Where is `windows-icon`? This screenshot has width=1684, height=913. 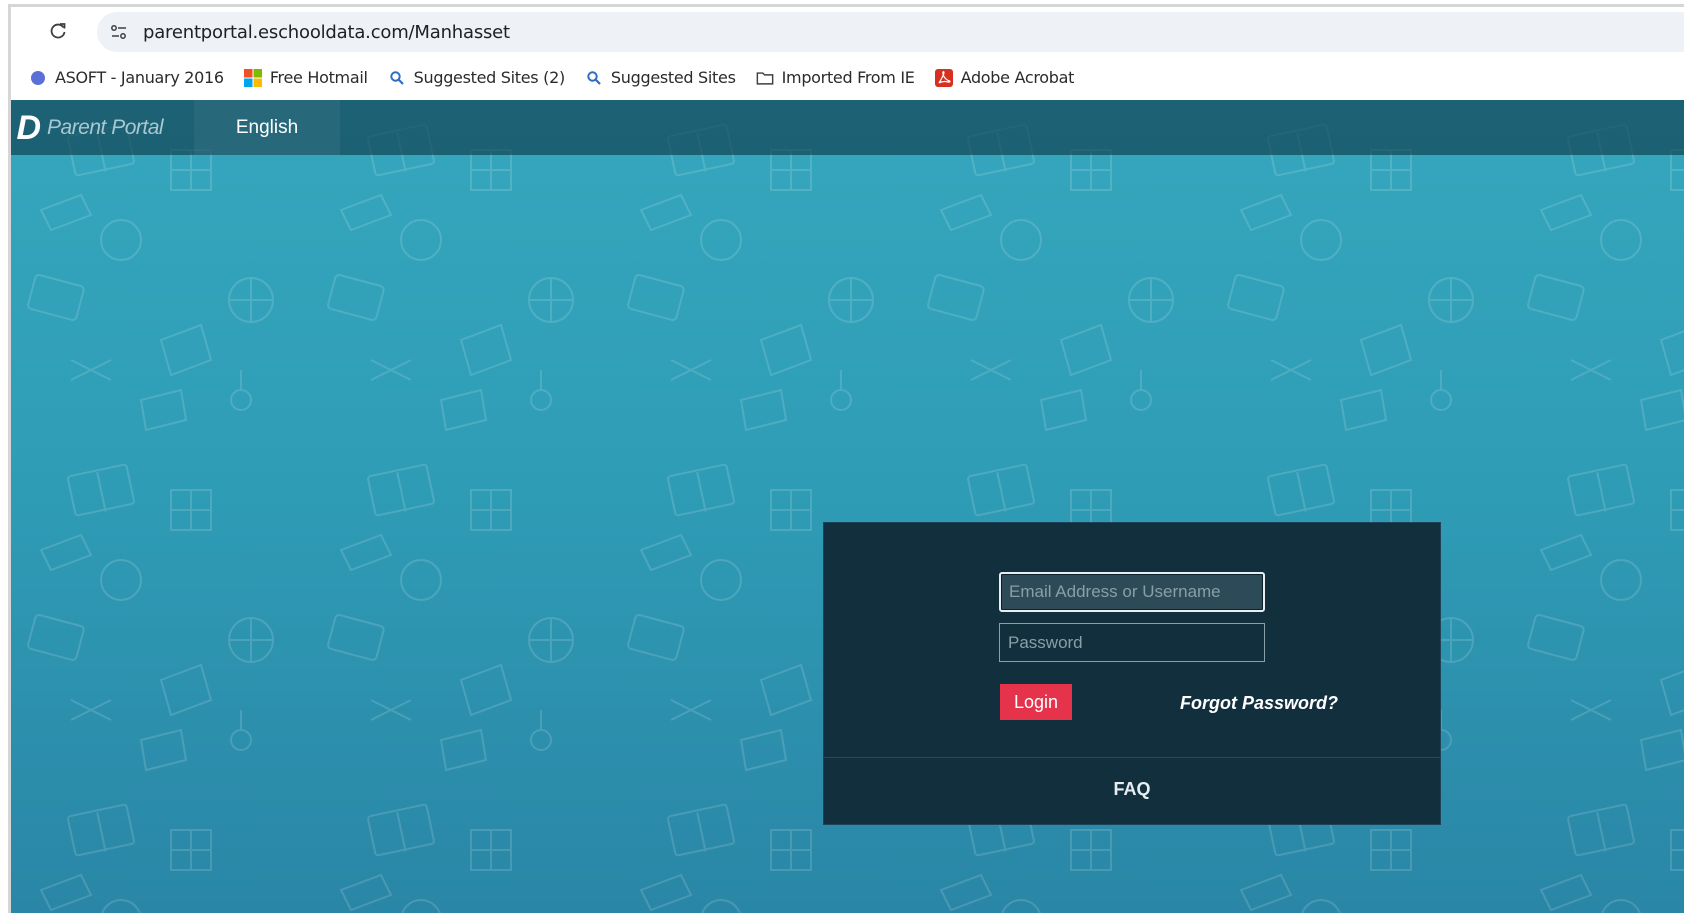 windows-icon is located at coordinates (252, 77).